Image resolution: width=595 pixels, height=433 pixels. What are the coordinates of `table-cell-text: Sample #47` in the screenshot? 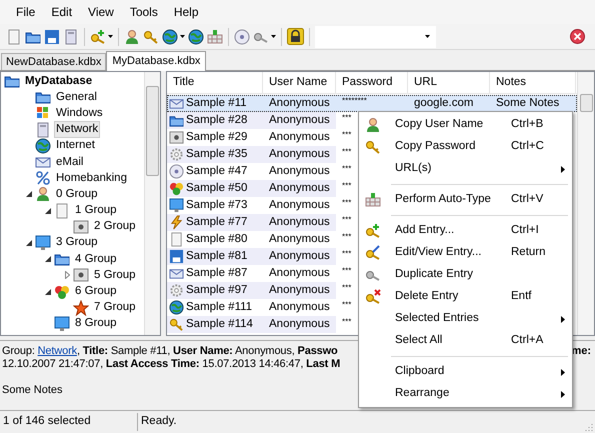 It's located at (217, 171).